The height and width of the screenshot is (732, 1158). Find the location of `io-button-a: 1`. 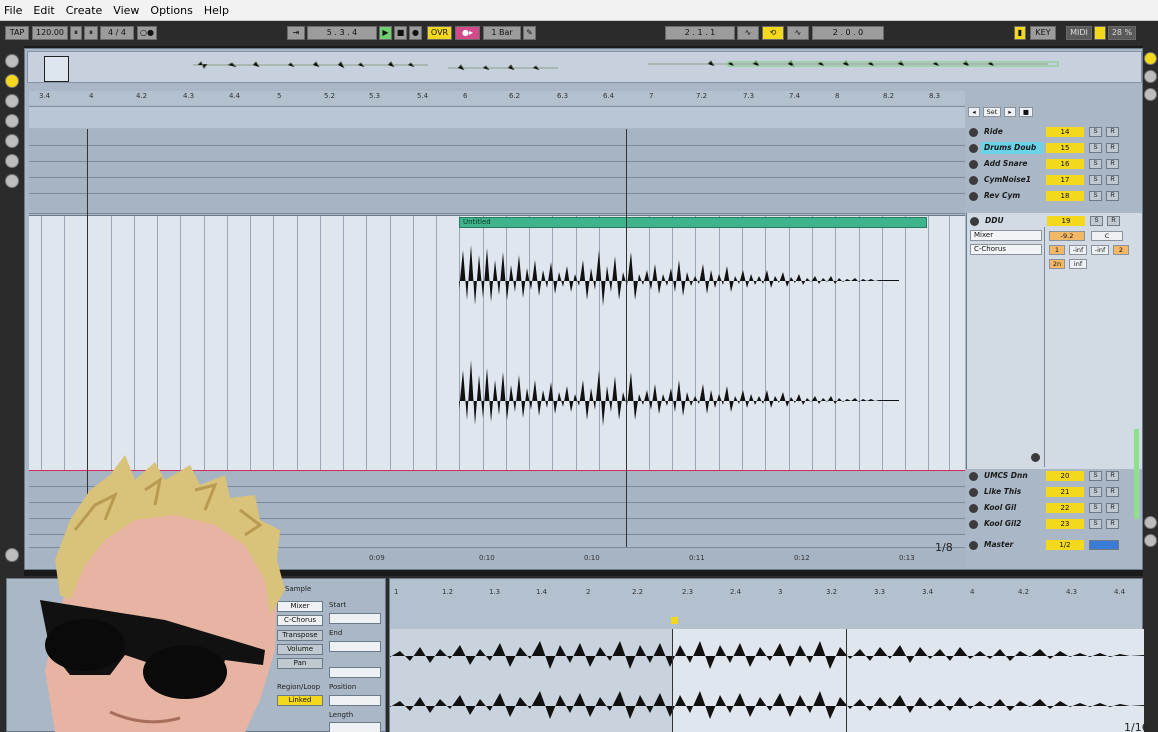

io-button-a: 1 is located at coordinates (1057, 250).